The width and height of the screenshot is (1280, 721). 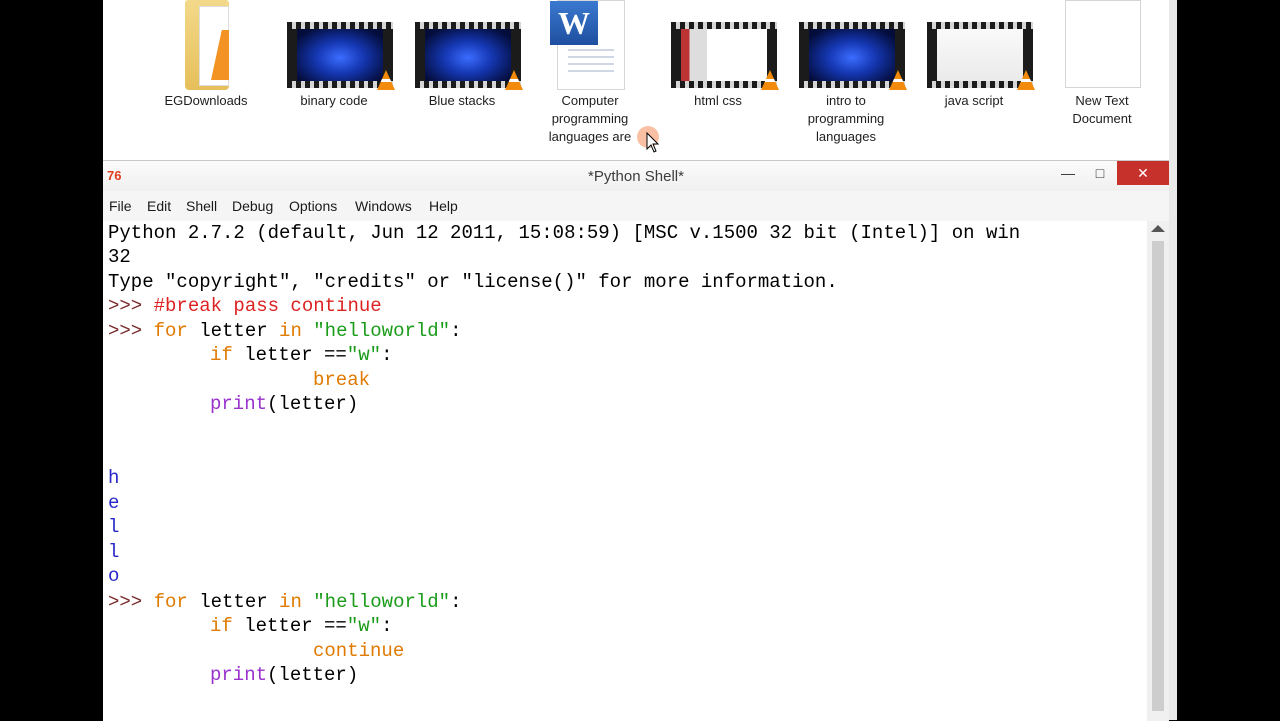 I want to click on desktop-icon-blue-stacks: Blue stacks, so click(x=464, y=55).